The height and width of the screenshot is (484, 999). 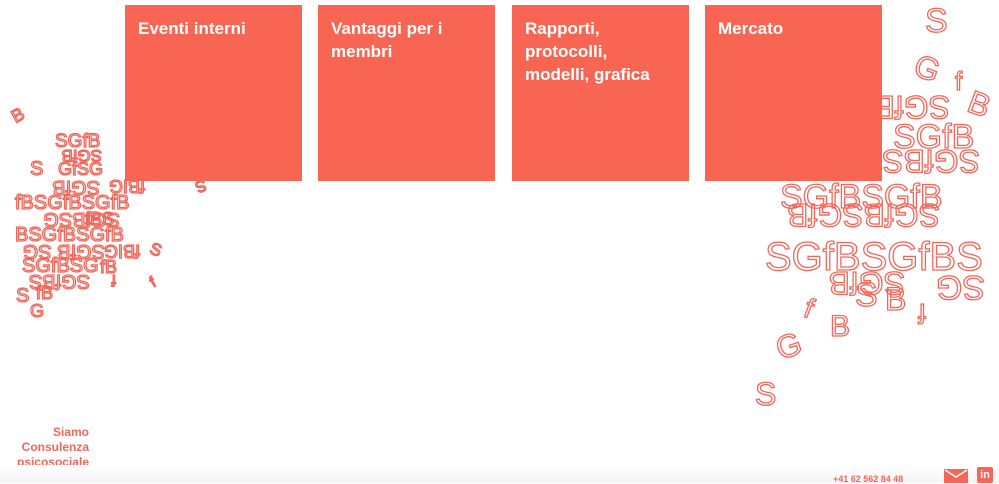 What do you see at coordinates (44, 293) in the screenshot?
I see `svg-text: fB` at bounding box center [44, 293].